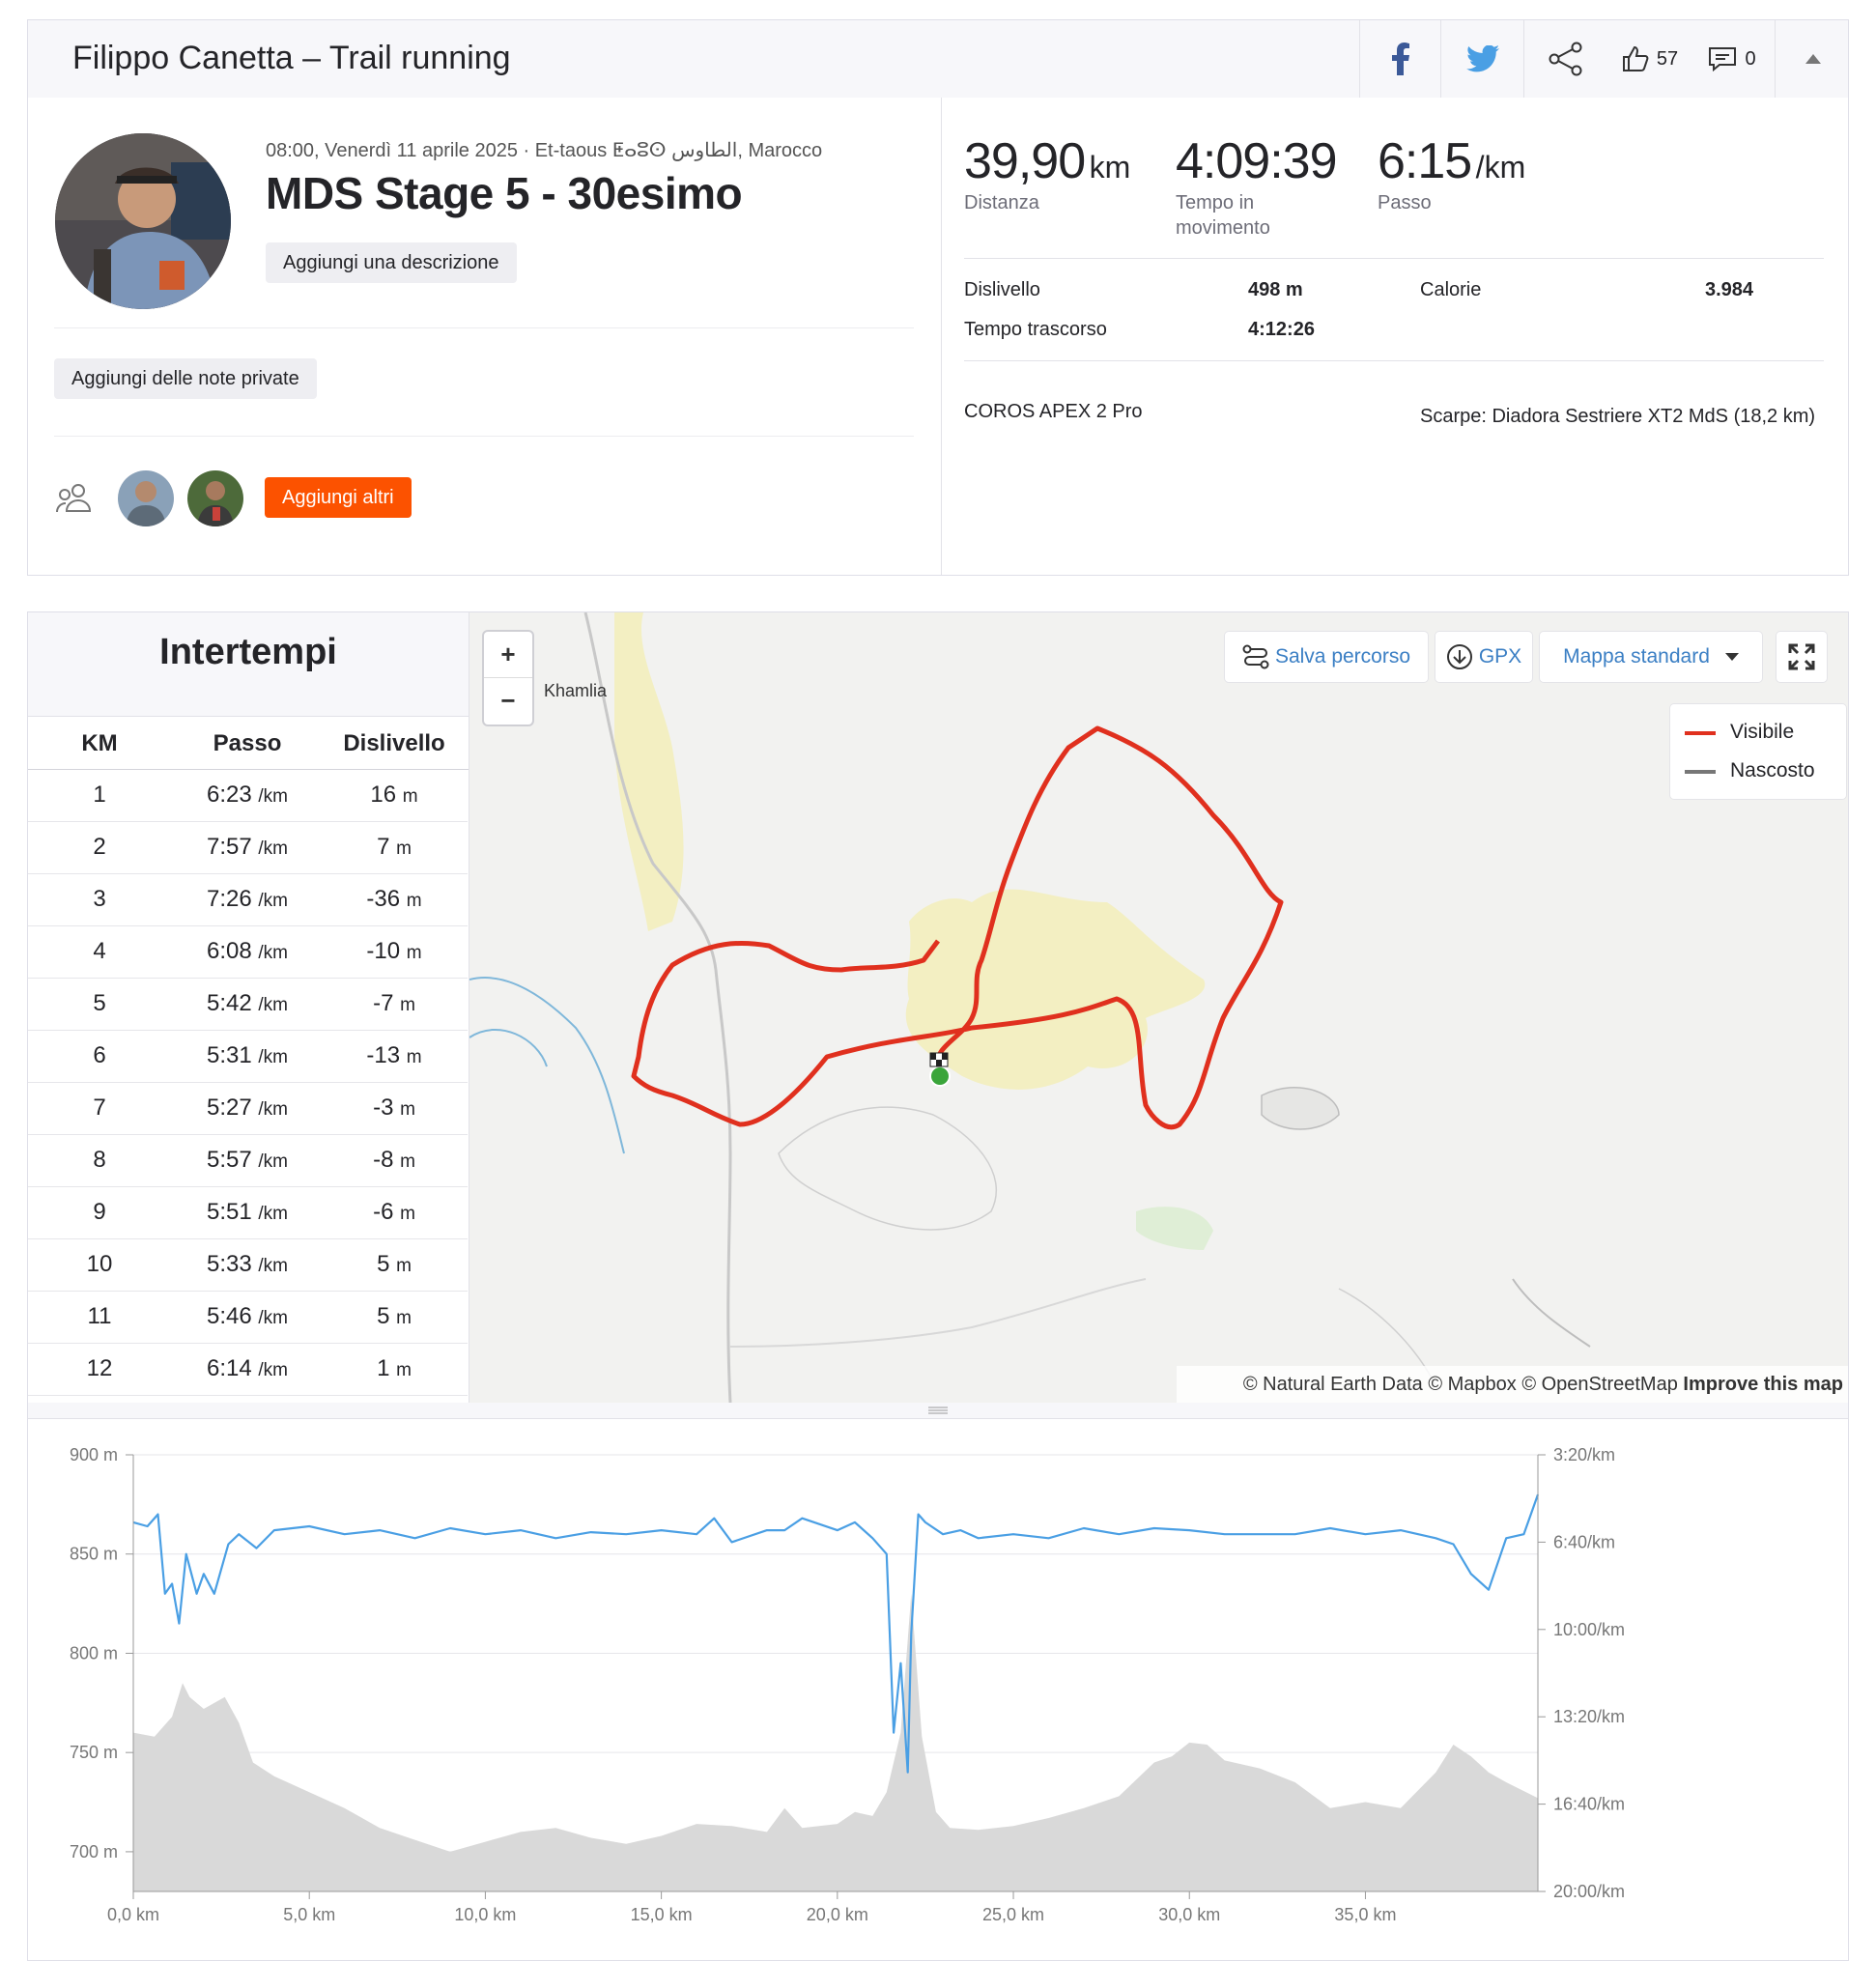 This screenshot has height=1961, width=1876. I want to click on split-km: 9, so click(99, 1212).